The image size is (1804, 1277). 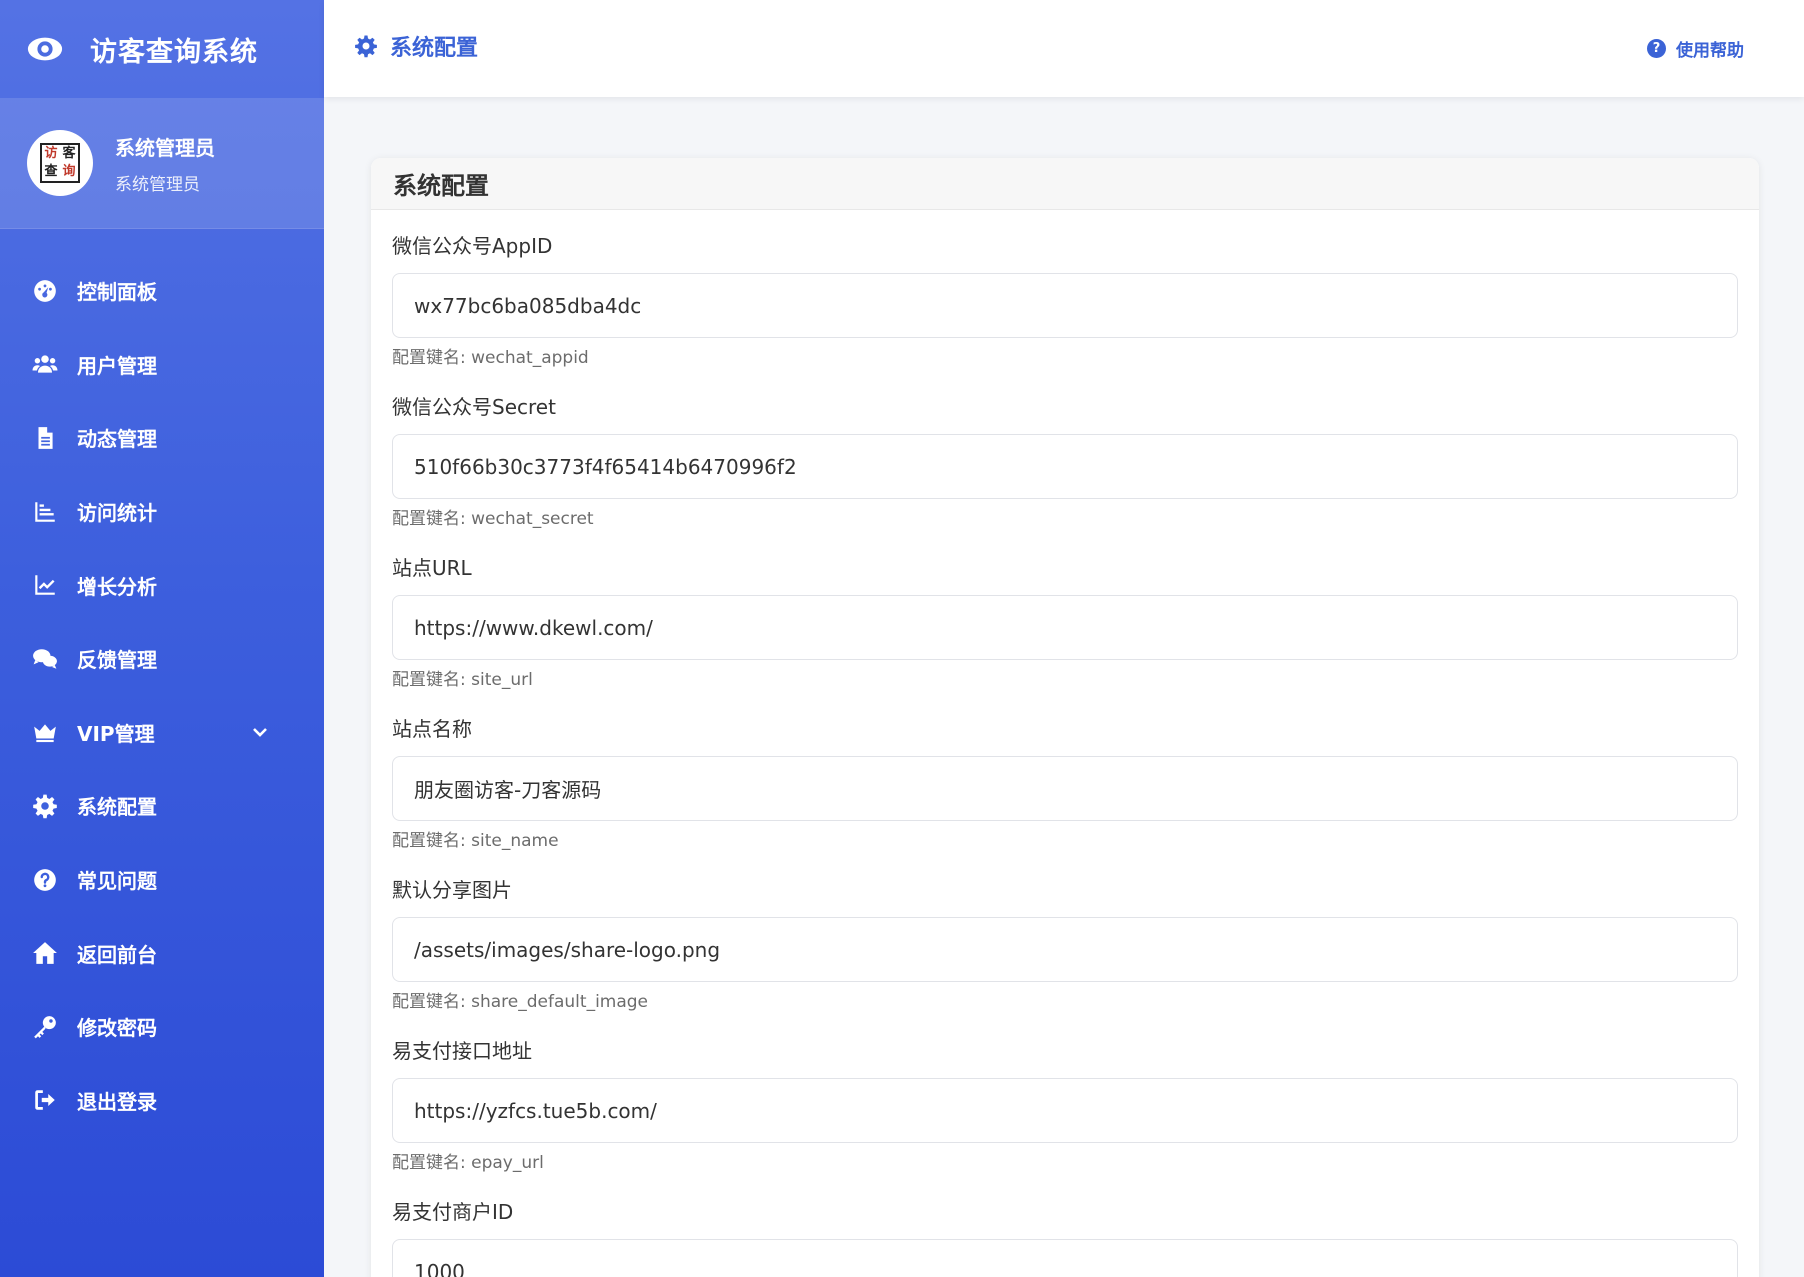 What do you see at coordinates (472, 246) in the screenshot?
I see `field-label: 微信公众号AppID` at bounding box center [472, 246].